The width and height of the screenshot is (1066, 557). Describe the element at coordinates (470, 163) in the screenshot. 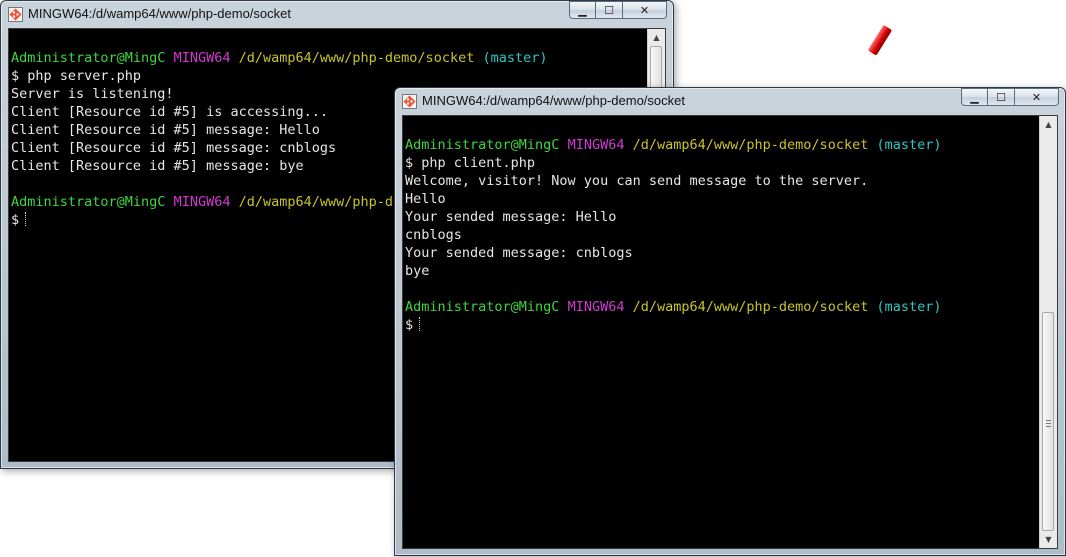

I see `terminal-line: $ php client.php` at that location.